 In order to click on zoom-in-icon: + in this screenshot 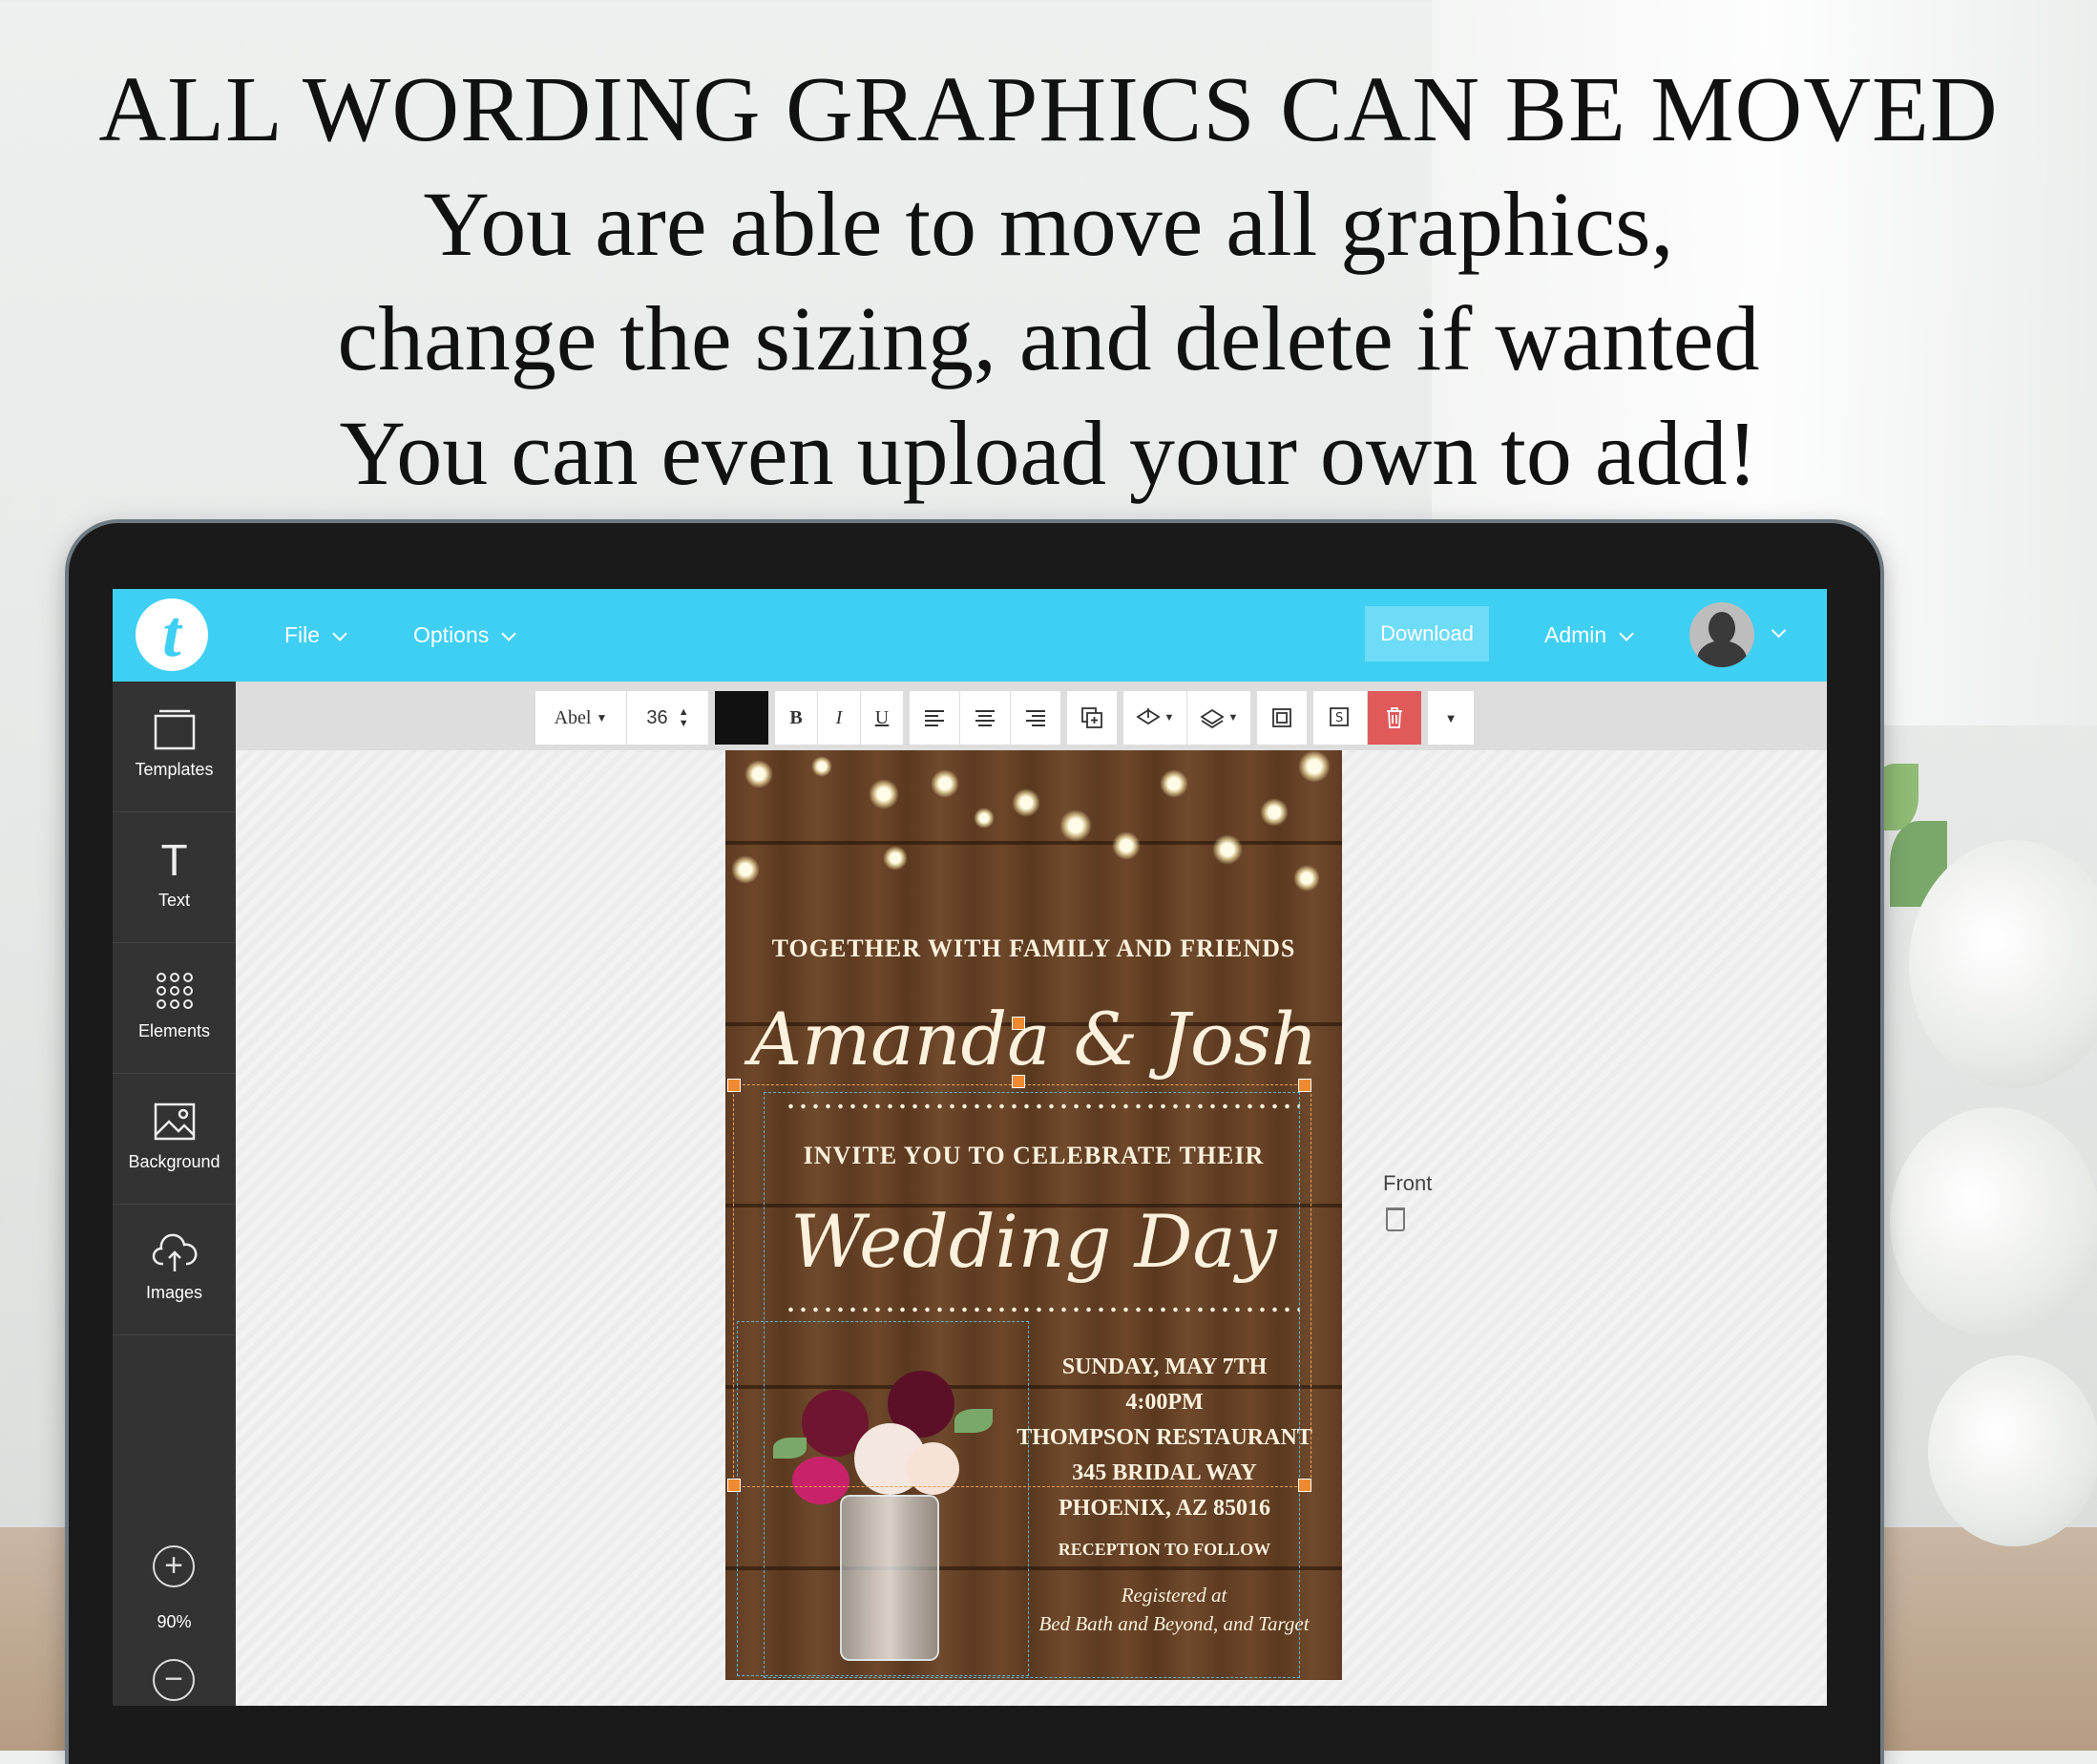, I will do `click(174, 1566)`.